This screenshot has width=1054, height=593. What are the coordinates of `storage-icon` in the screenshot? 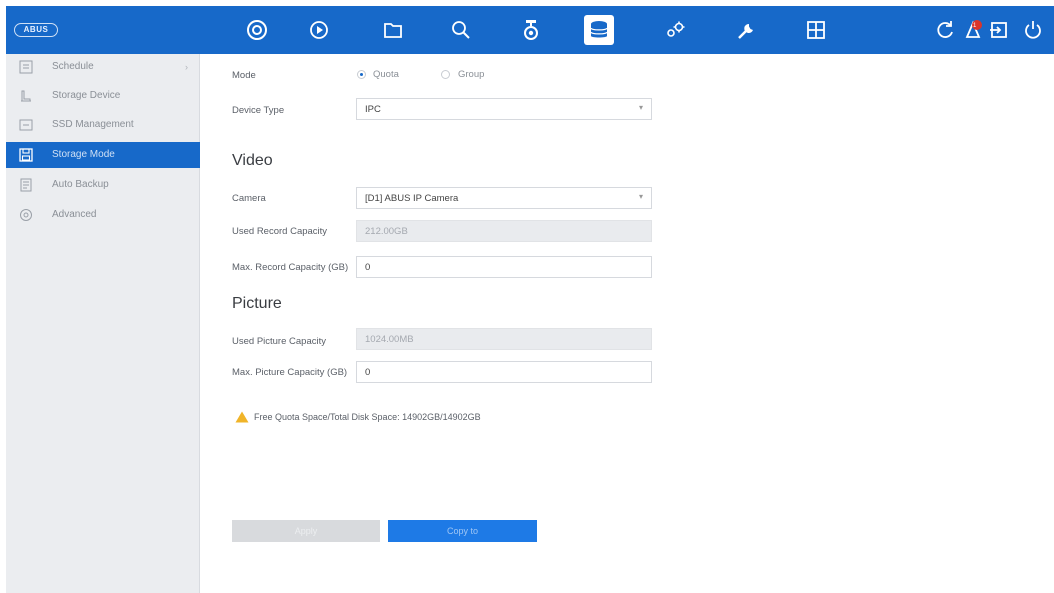 It's located at (599, 30).